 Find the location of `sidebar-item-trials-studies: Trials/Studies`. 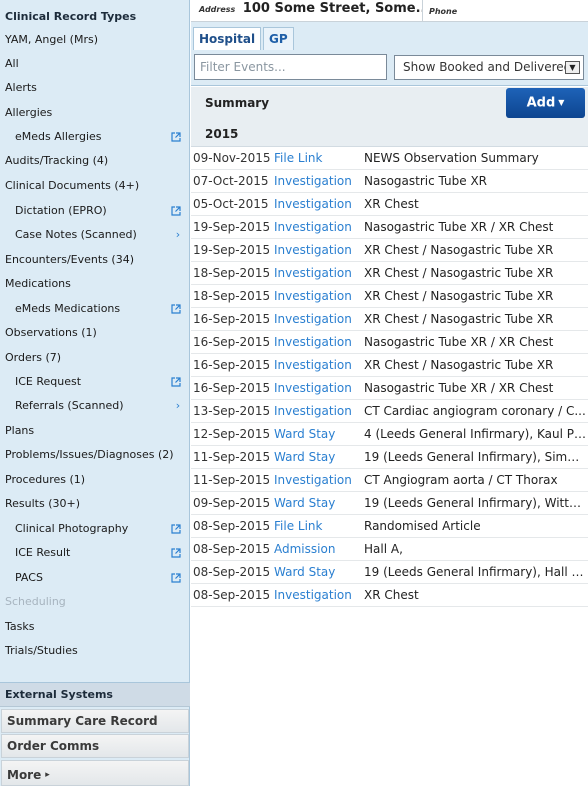

sidebar-item-trials-studies: Trials/Studies is located at coordinates (41, 651).